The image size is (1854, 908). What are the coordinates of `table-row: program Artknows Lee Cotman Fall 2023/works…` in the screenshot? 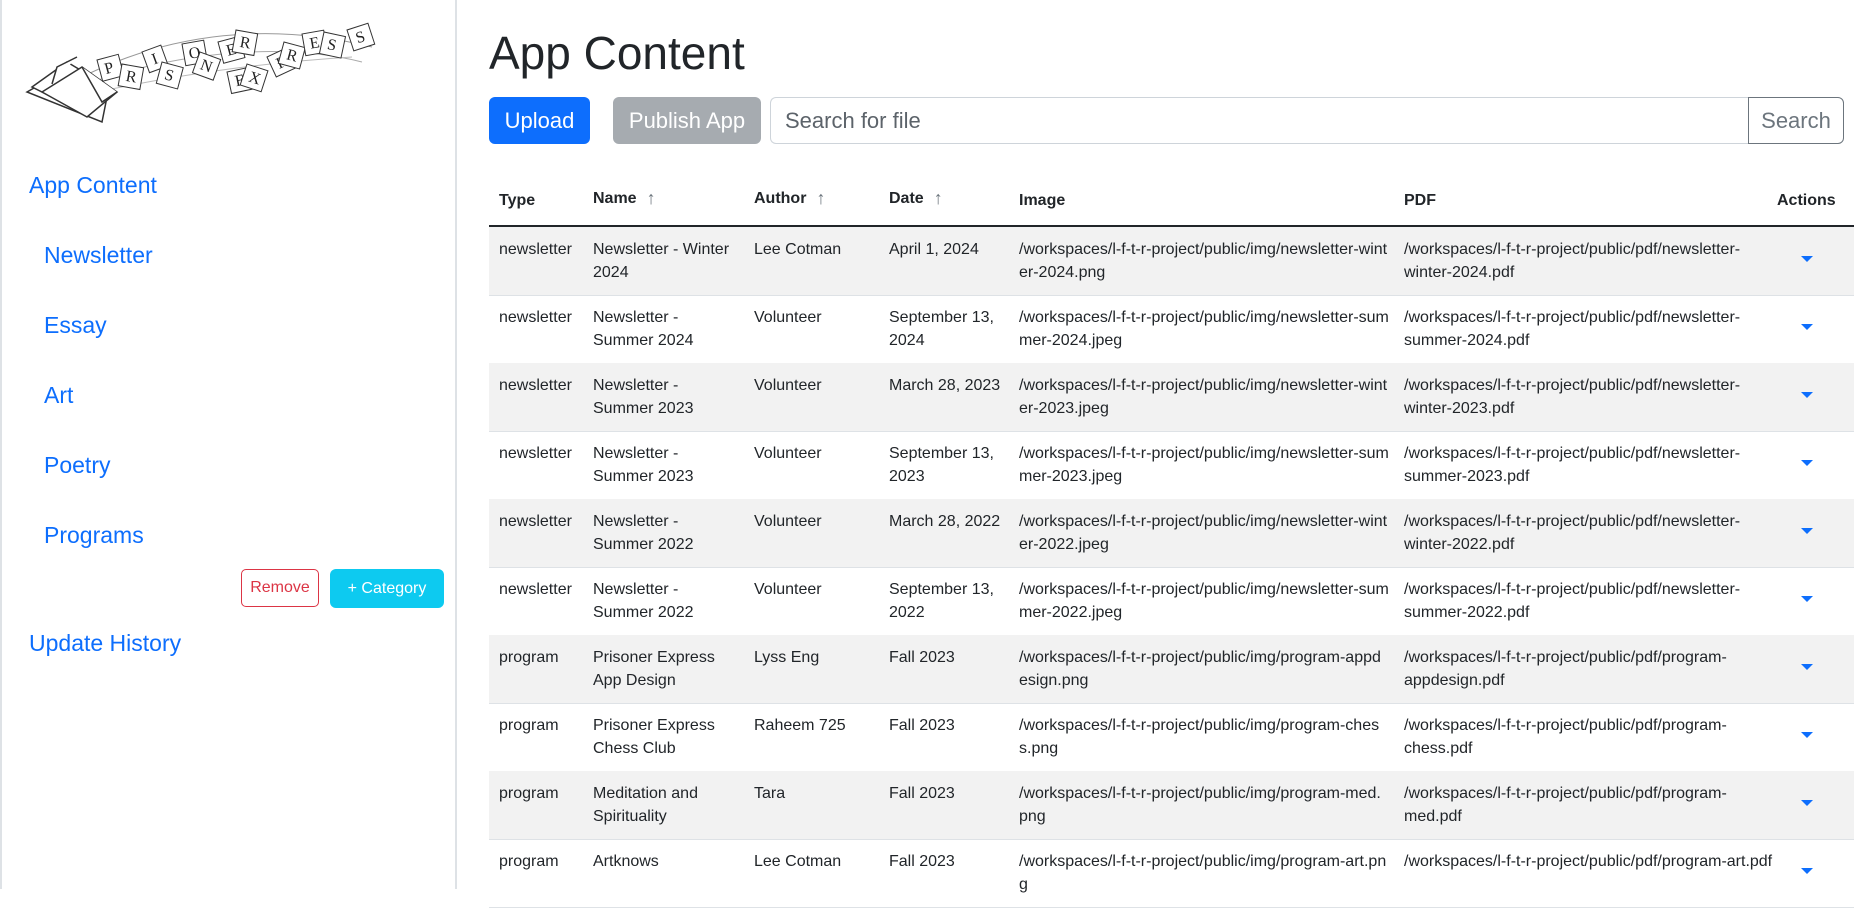 It's located at (1171, 873).